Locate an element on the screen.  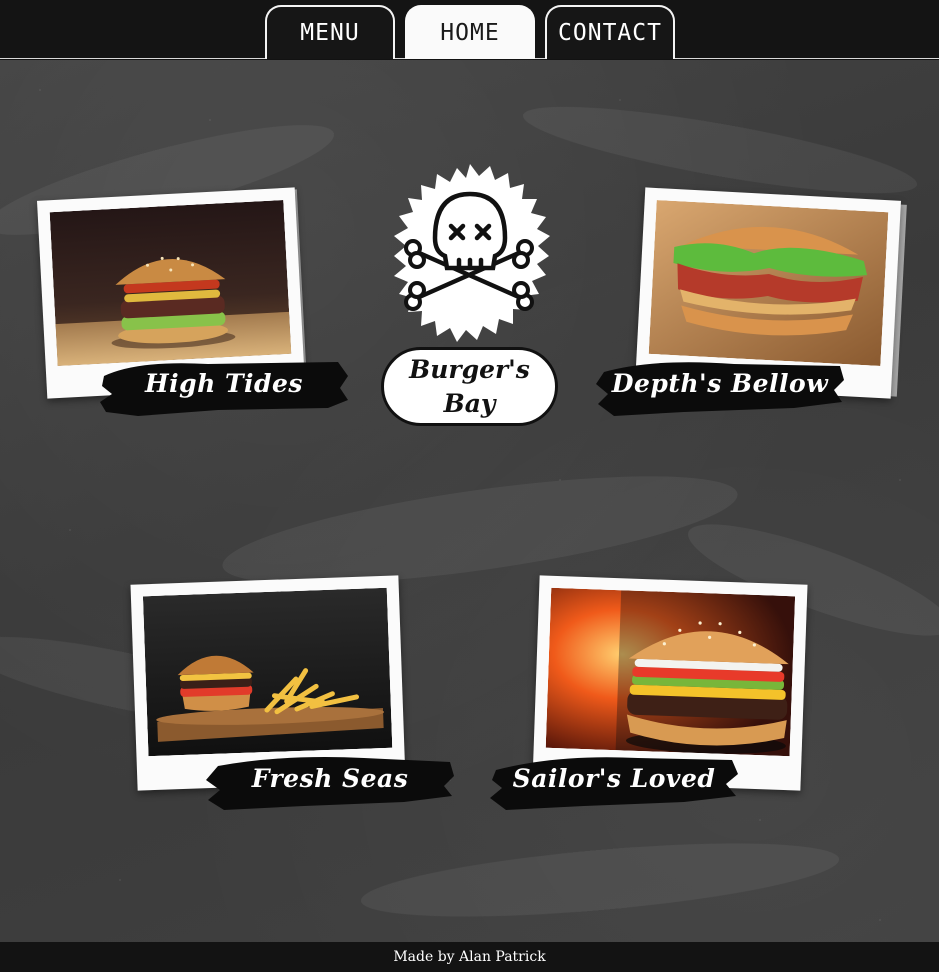
tab-home: HOME is located at coordinates (470, 32).